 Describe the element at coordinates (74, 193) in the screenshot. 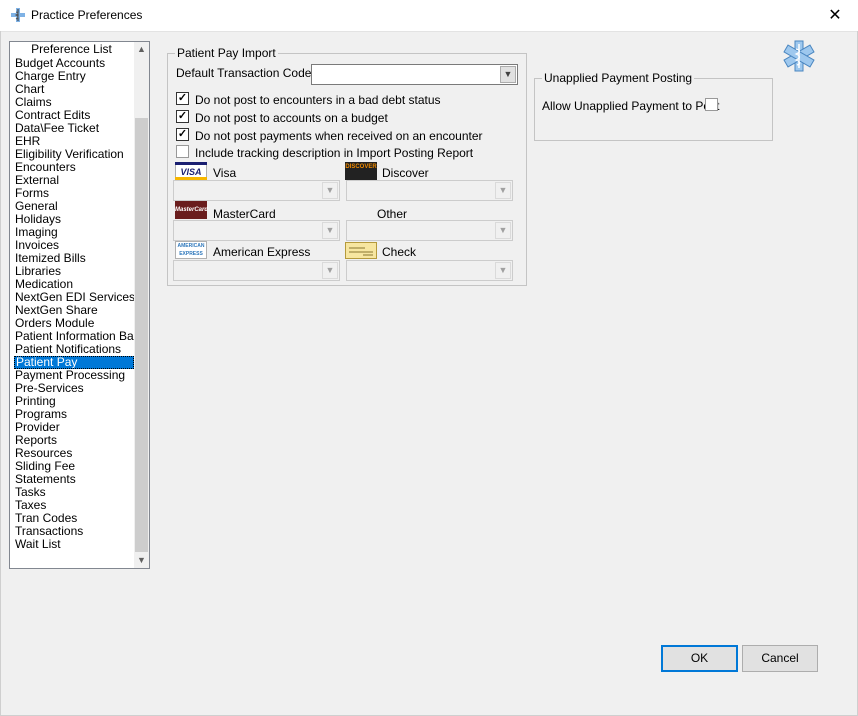

I see `preference-list-item: Forms` at that location.